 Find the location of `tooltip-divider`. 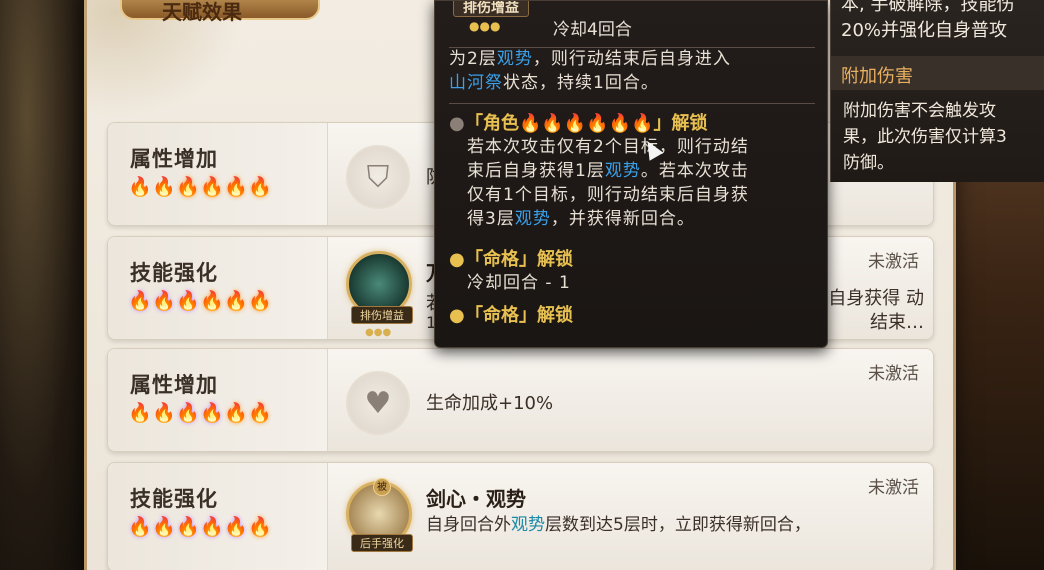

tooltip-divider is located at coordinates (632, 103).